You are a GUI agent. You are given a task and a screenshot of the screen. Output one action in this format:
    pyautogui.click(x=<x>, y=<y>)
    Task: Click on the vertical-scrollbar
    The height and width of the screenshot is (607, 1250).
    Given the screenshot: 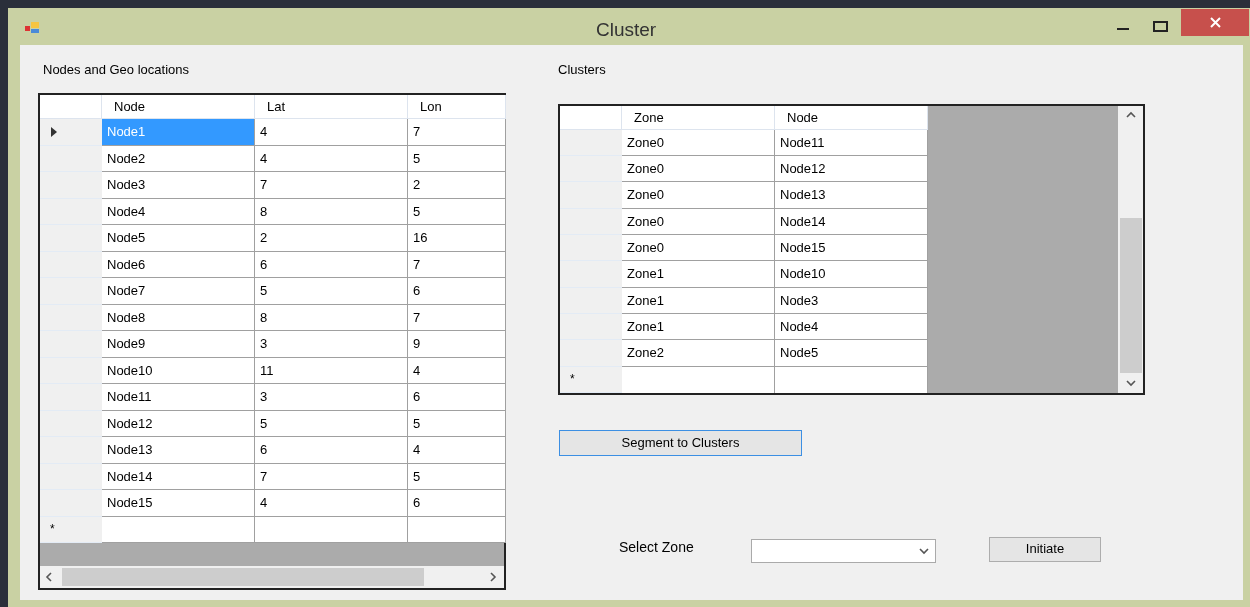 What is the action you would take?
    pyautogui.click(x=1130, y=249)
    